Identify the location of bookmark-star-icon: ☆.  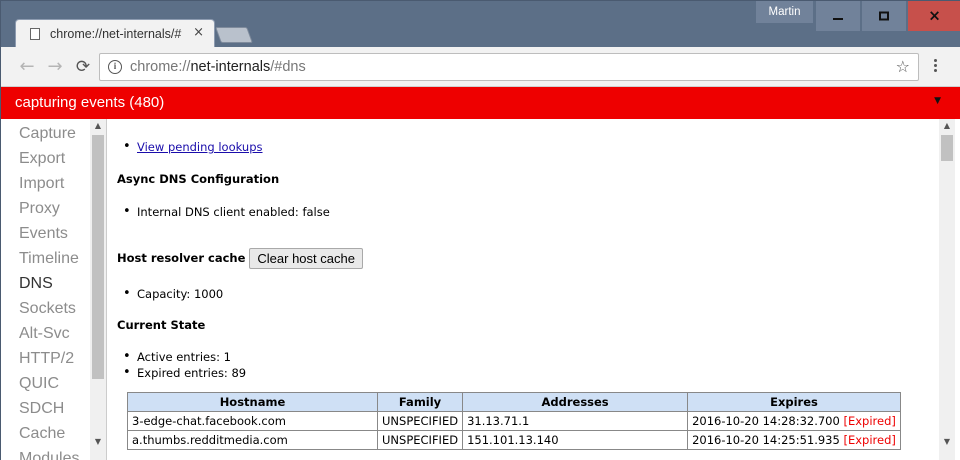
(903, 66).